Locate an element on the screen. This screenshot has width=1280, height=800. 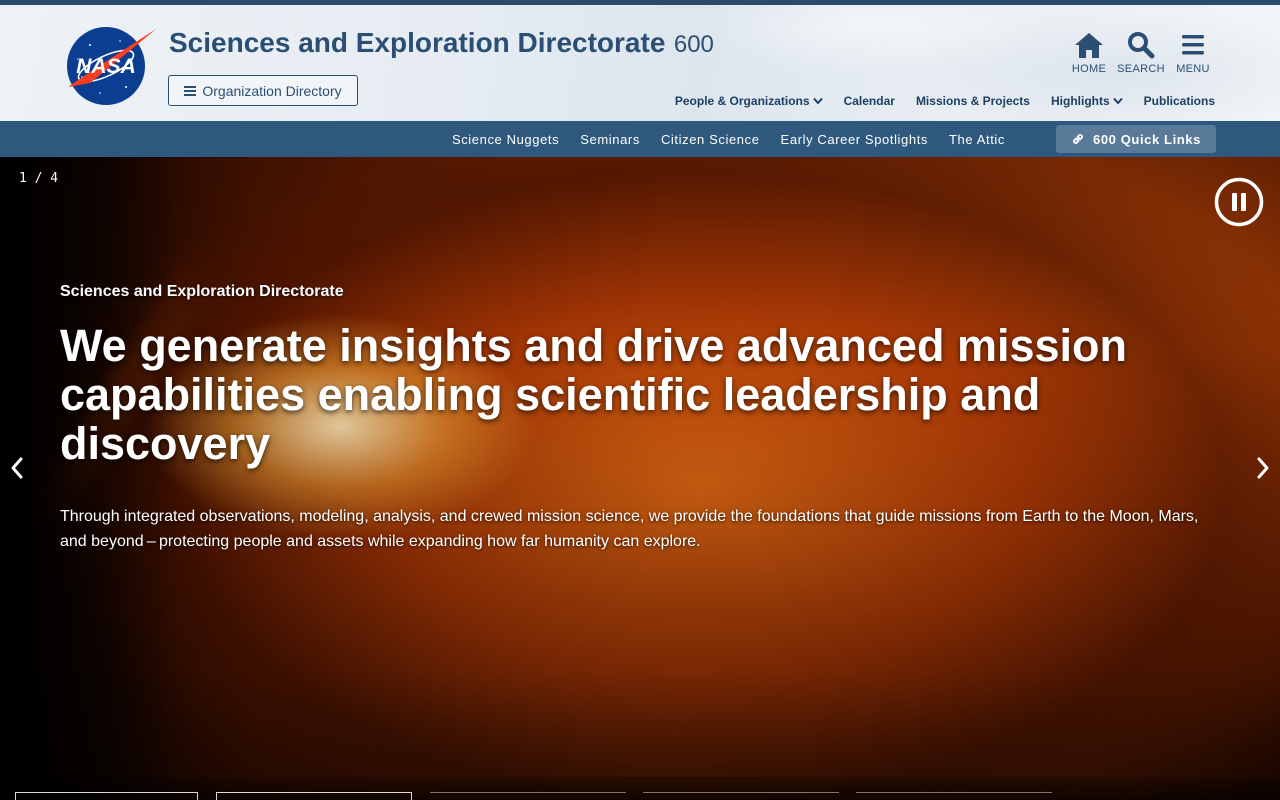
subnav-early-career-spotlights: Early Career Spotlights is located at coordinates (854, 139).